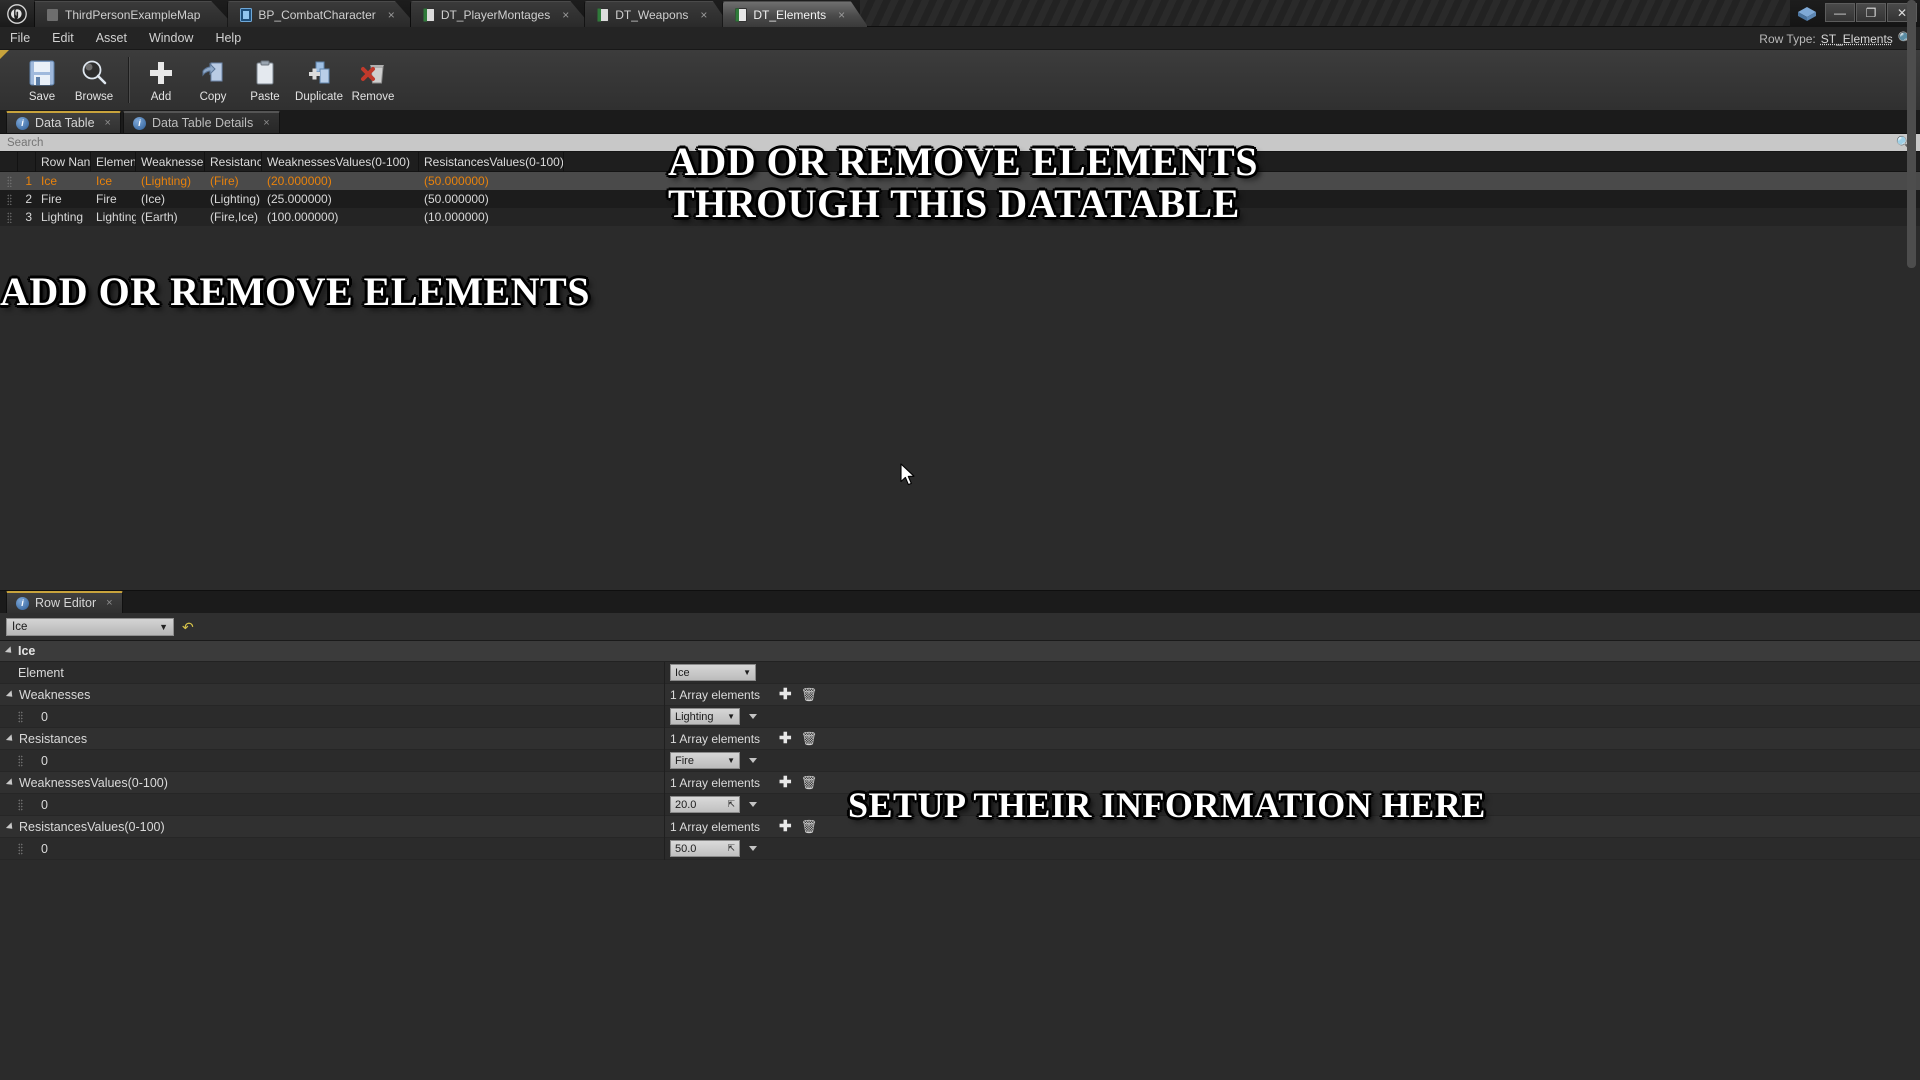 The height and width of the screenshot is (1080, 1920). I want to click on add-button: Add, so click(161, 80).